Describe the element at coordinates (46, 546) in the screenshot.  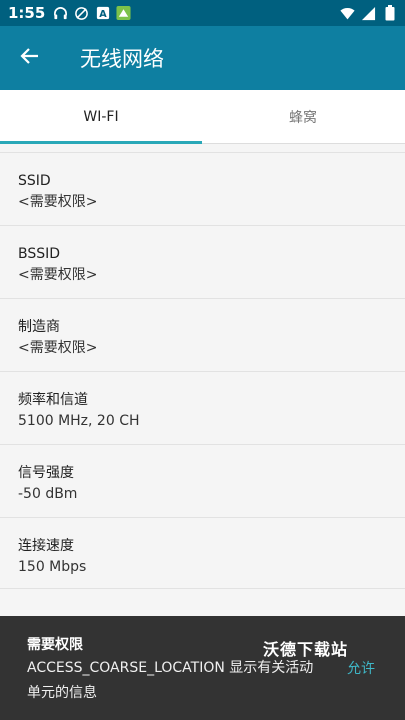
I see `row-label: 连接速度` at that location.